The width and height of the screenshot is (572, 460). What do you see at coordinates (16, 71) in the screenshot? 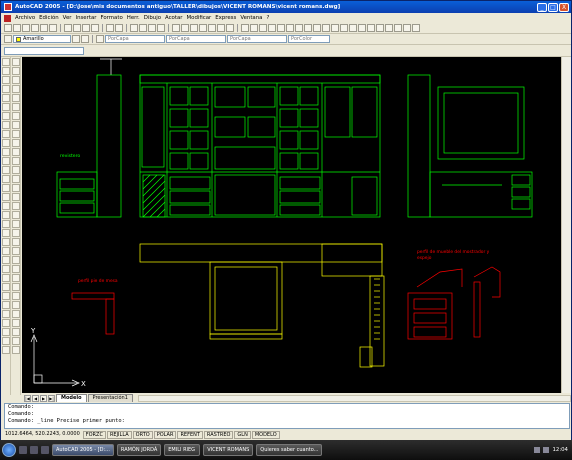
I see `copy-object-icon` at bounding box center [16, 71].